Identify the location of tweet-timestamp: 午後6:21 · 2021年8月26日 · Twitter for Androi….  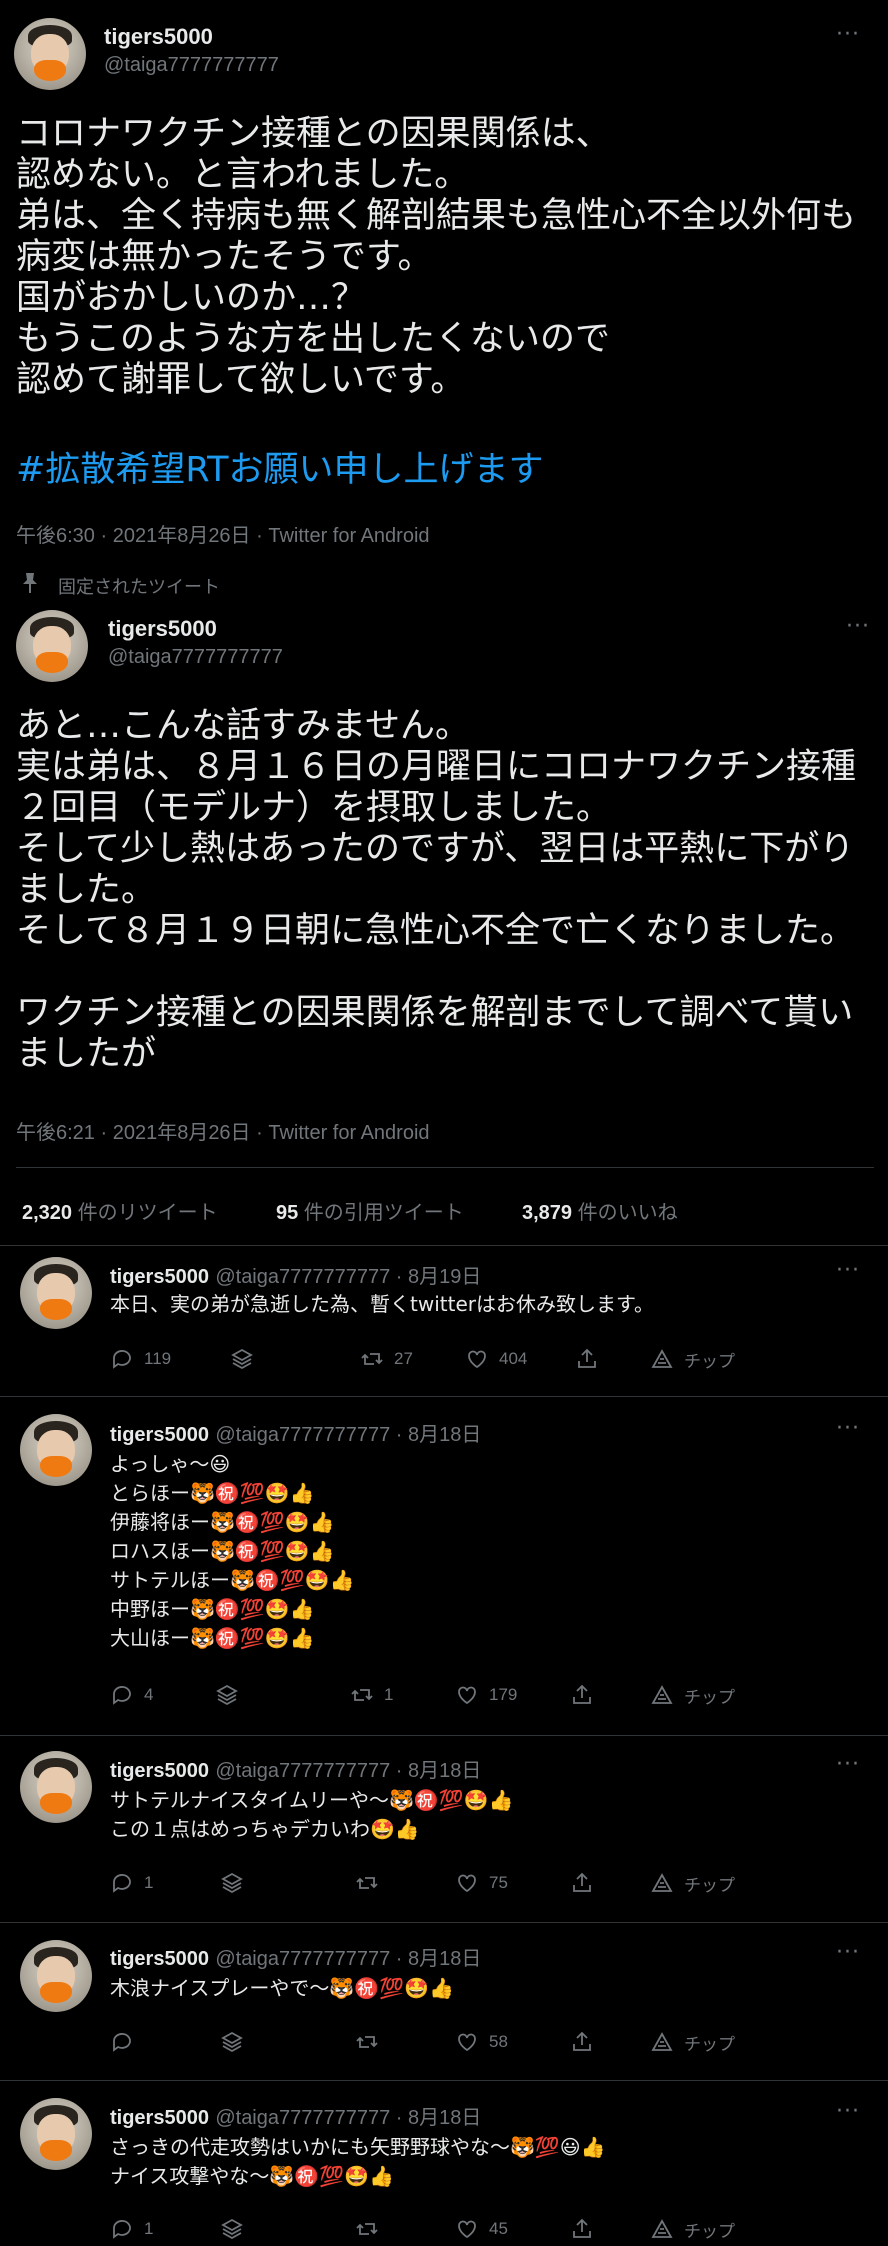
(223, 1130).